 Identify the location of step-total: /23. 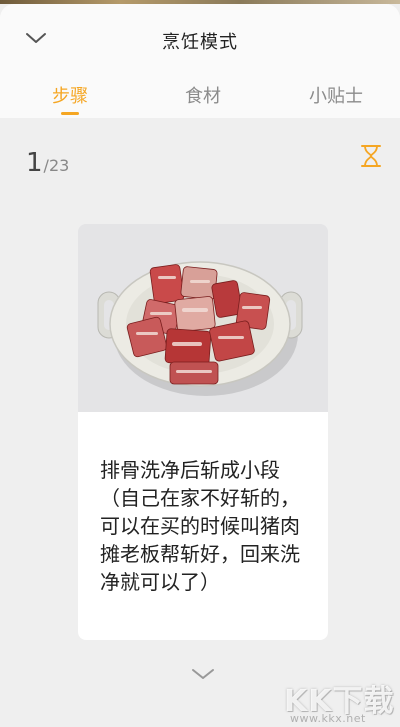
(56, 165).